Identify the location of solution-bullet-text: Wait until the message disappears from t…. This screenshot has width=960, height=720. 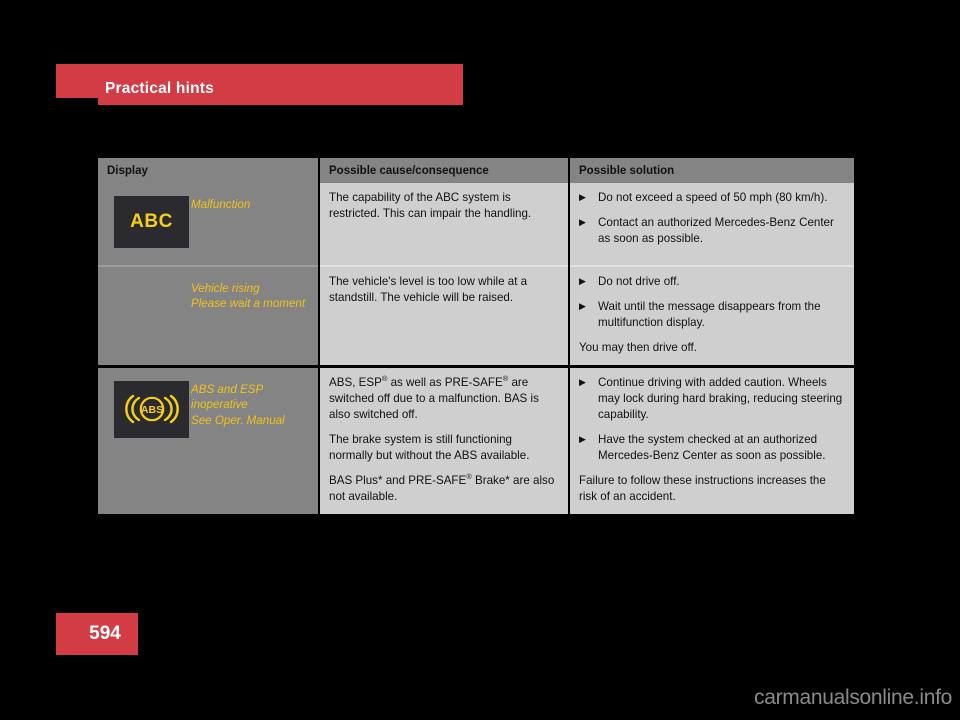
(709, 314).